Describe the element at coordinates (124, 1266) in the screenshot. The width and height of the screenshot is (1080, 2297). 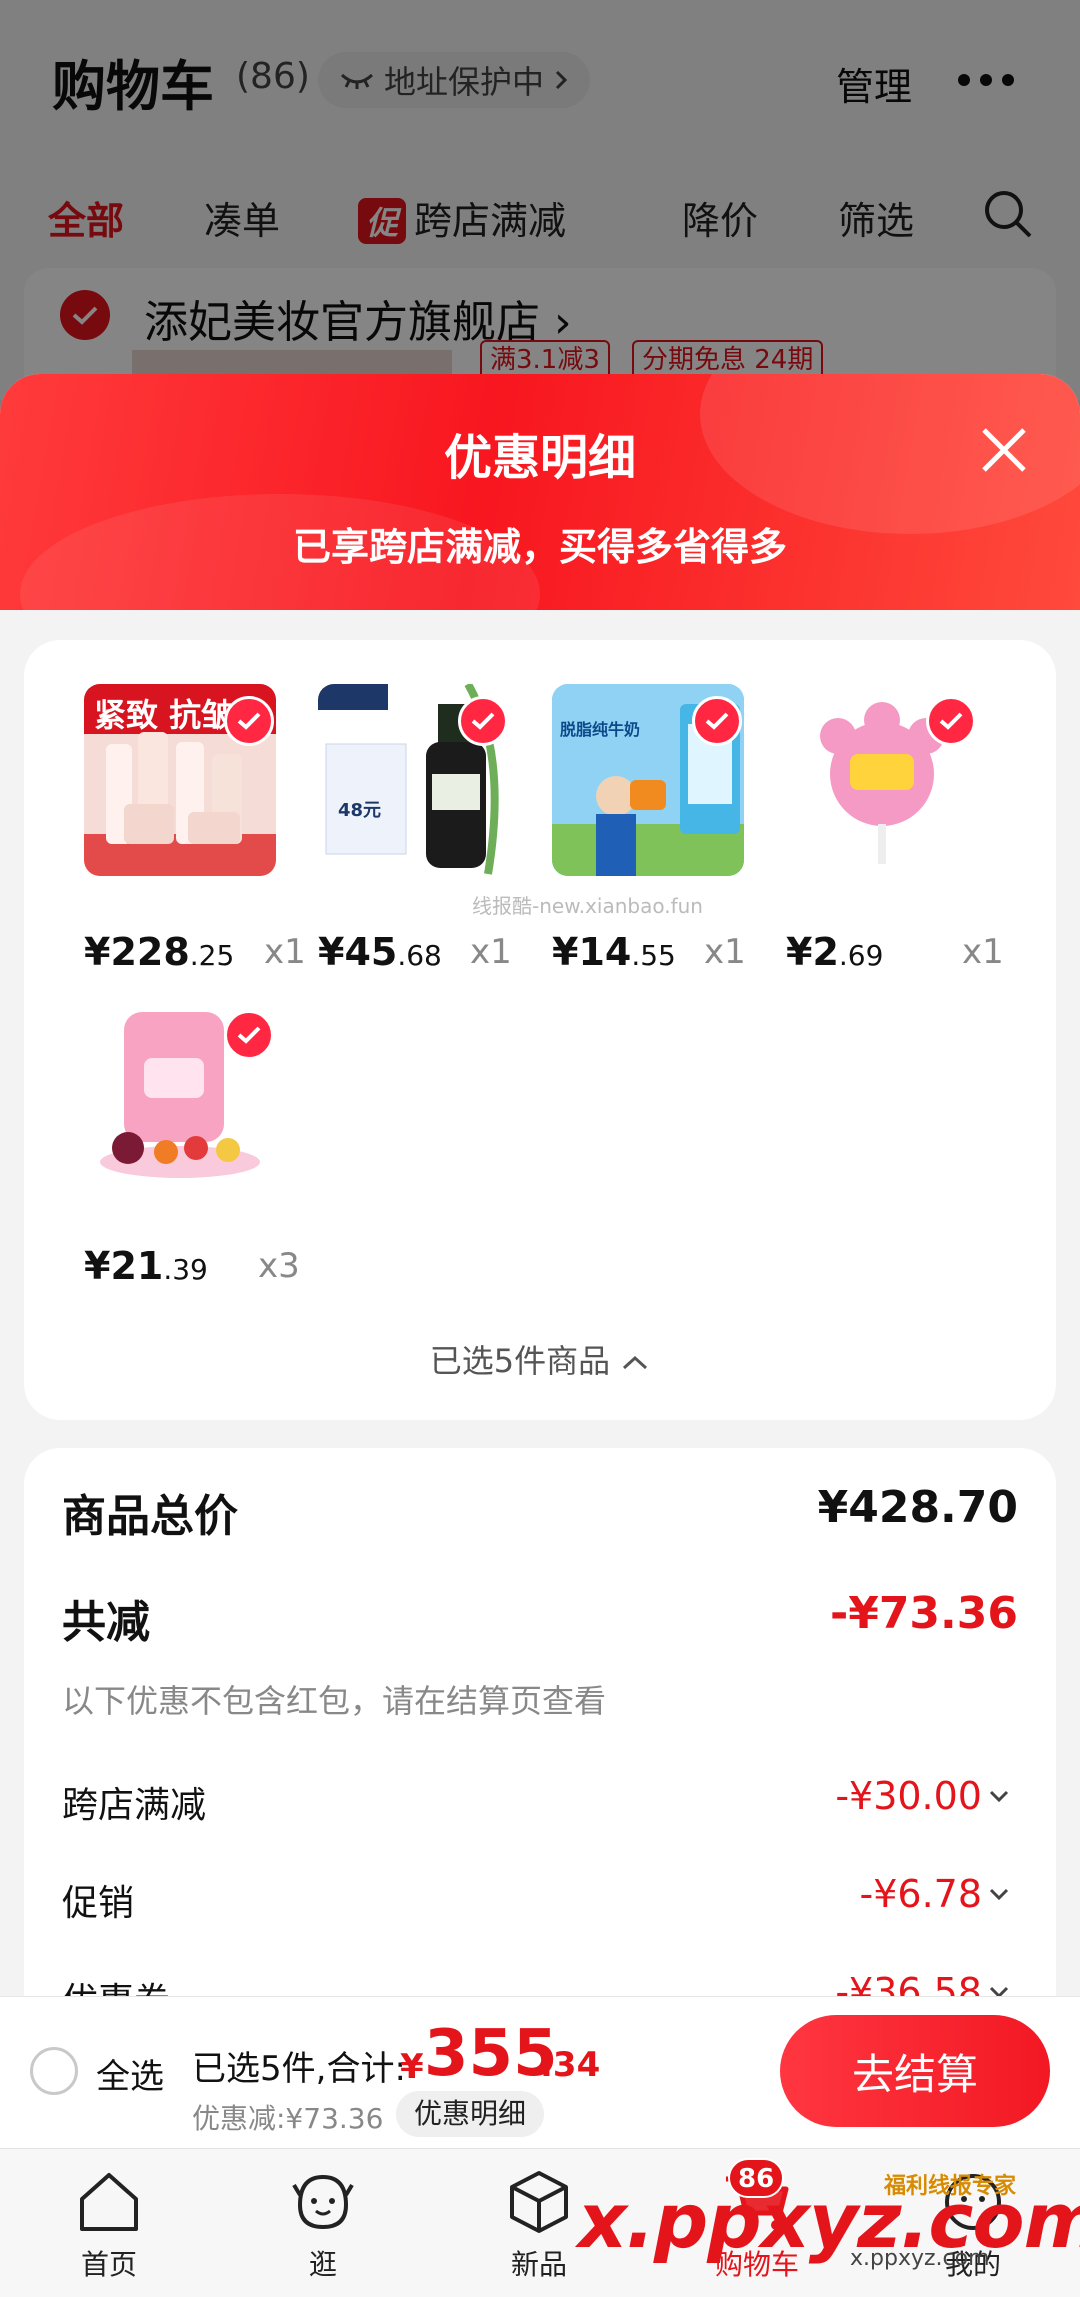
I see `price-integer: ¥21` at that location.